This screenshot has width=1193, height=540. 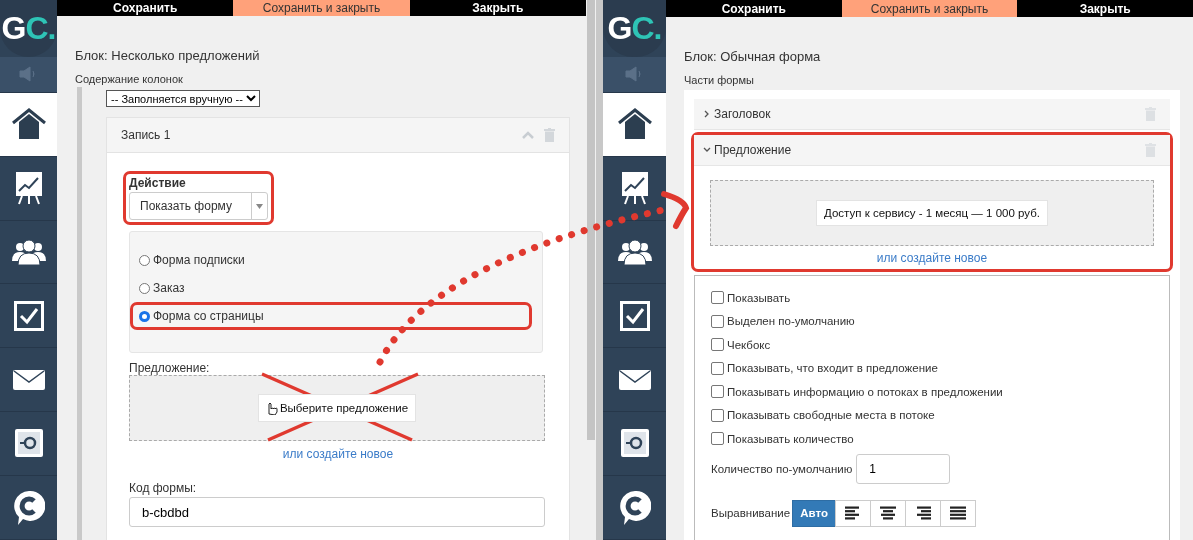 I want to click on scrollbar, so click(x=599, y=270).